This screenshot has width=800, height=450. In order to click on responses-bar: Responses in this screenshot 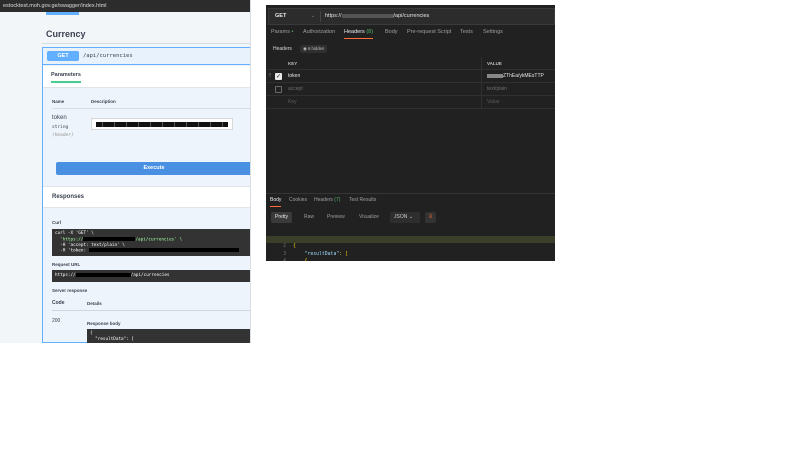, I will do `click(146, 197)`.